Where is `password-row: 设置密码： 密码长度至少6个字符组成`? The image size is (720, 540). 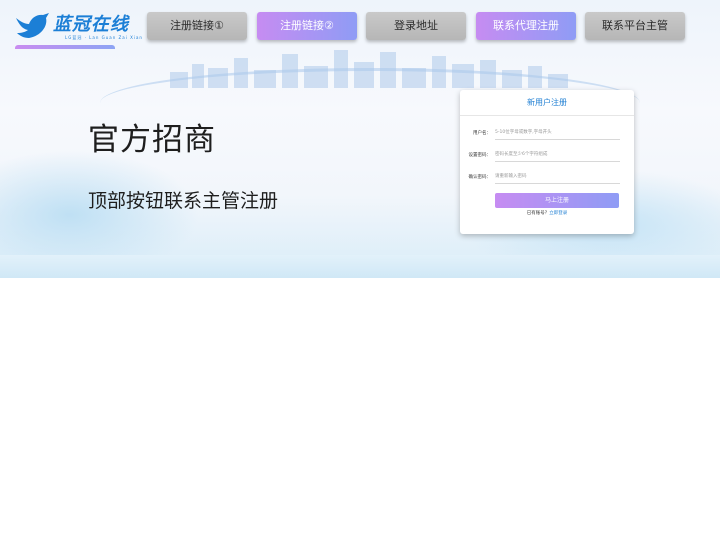
password-row: 设置密码： 密码长度至少6个字符组成 is located at coordinates (547, 158).